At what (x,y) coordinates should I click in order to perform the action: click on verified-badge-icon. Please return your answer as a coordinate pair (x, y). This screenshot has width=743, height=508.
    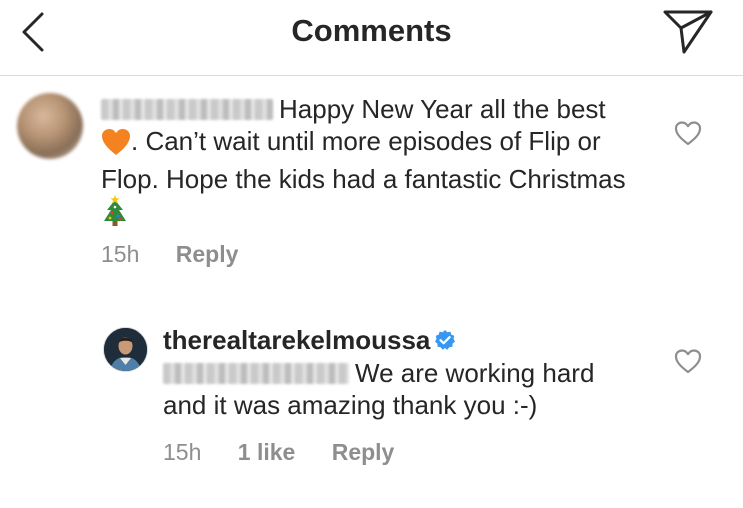
    Looking at the image, I should click on (445, 338).